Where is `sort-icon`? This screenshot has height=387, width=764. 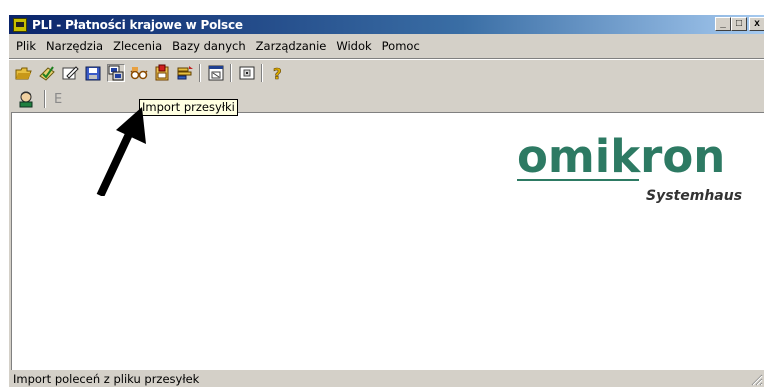 sort-icon is located at coordinates (185, 73).